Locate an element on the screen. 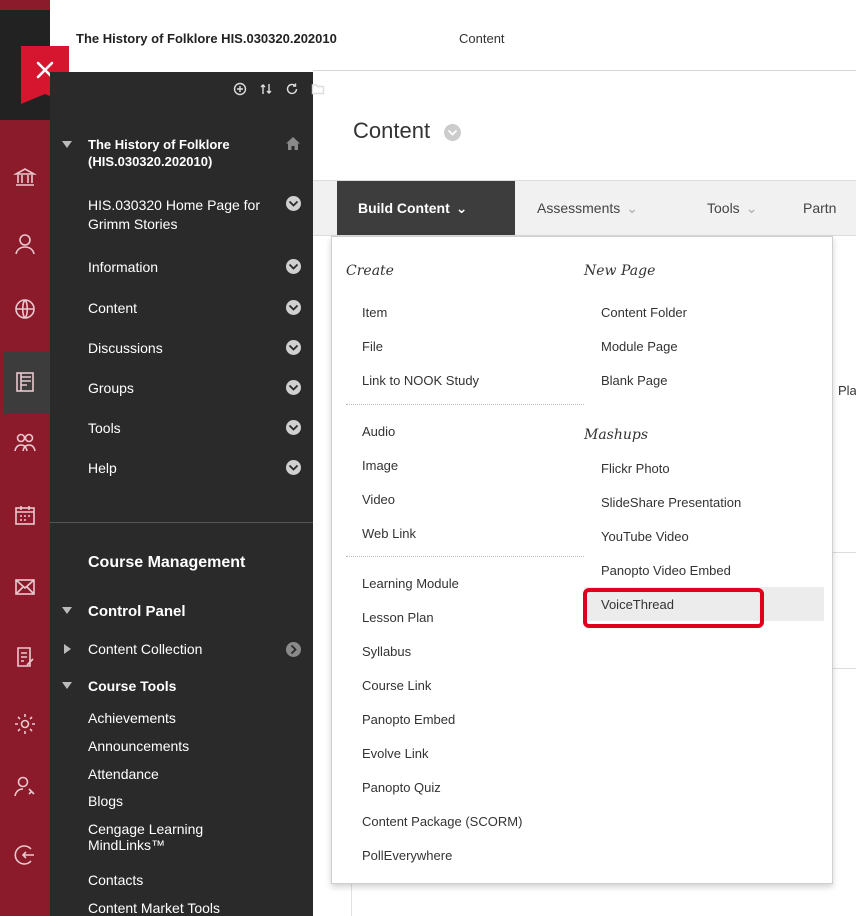  menu-item-module-page: Module Page is located at coordinates (639, 346).